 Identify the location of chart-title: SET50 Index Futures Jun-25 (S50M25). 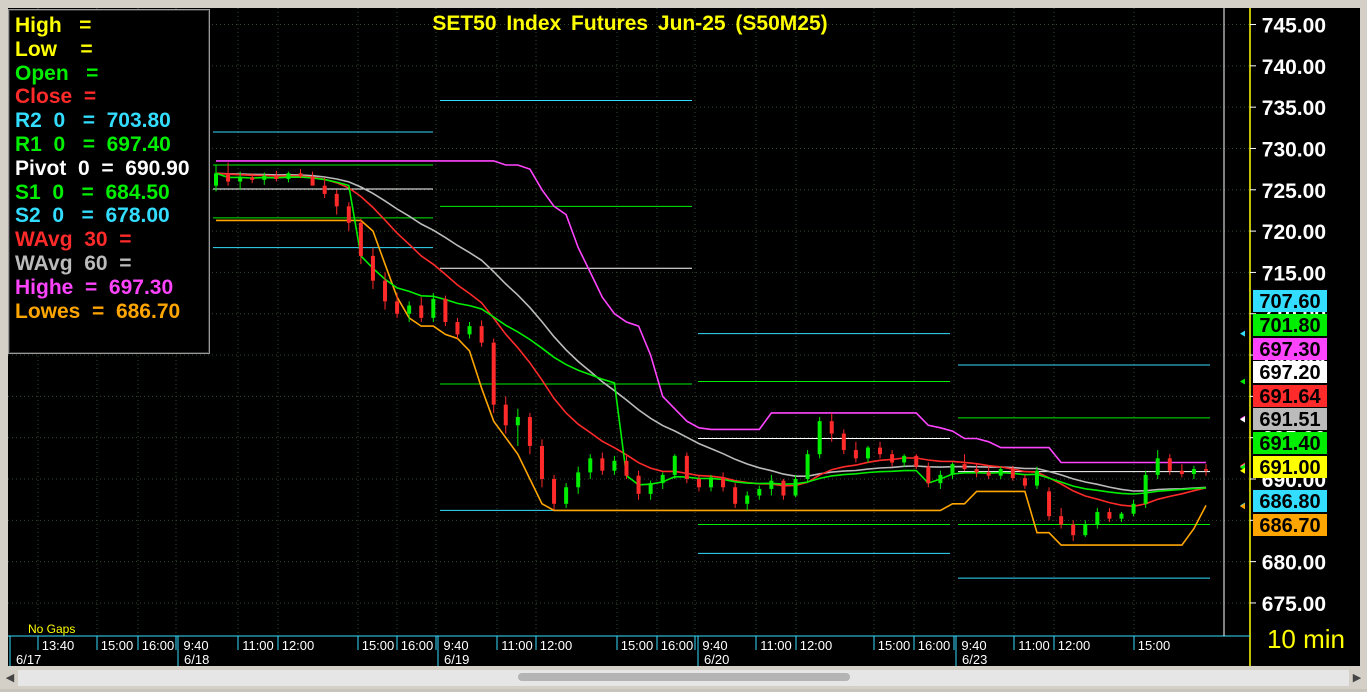
(629, 23).